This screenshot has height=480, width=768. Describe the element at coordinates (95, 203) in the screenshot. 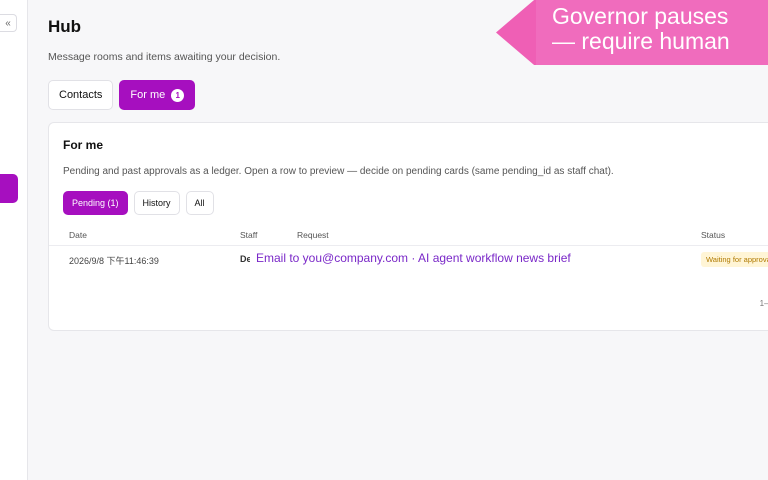

I see `filter-pending-button: Pending (1)` at that location.